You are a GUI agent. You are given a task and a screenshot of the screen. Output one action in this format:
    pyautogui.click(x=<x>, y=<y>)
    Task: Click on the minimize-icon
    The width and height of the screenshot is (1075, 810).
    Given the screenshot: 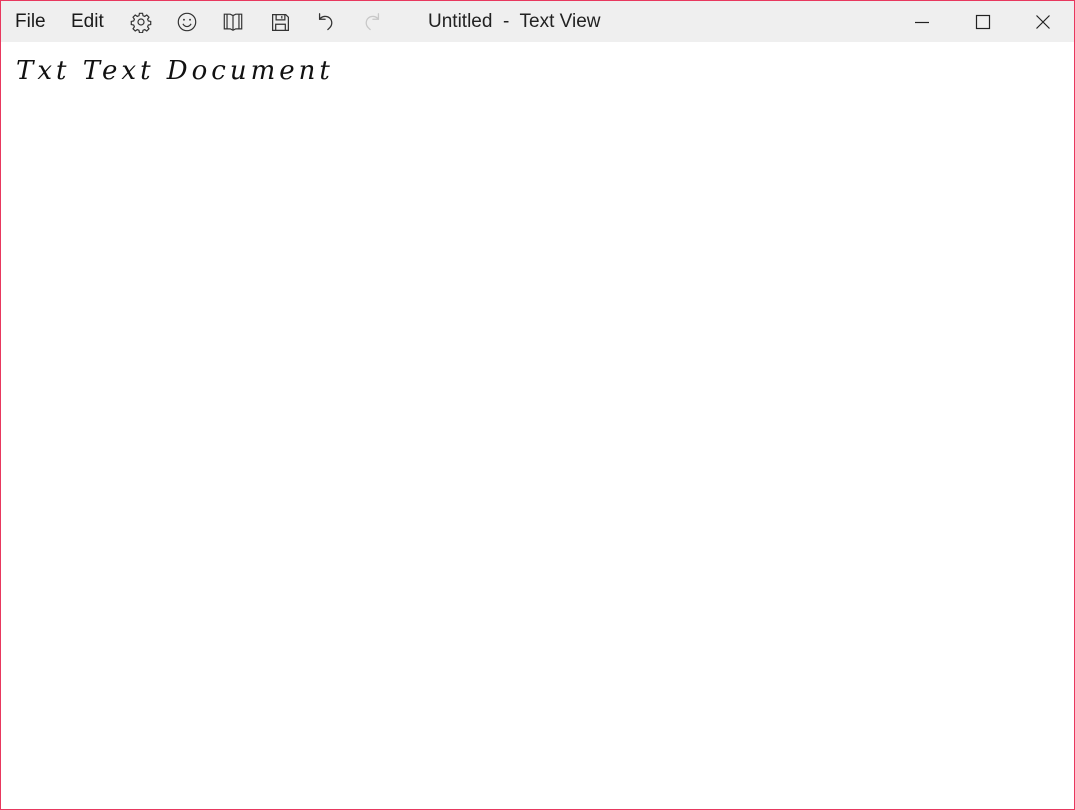 What is the action you would take?
    pyautogui.click(x=922, y=22)
    